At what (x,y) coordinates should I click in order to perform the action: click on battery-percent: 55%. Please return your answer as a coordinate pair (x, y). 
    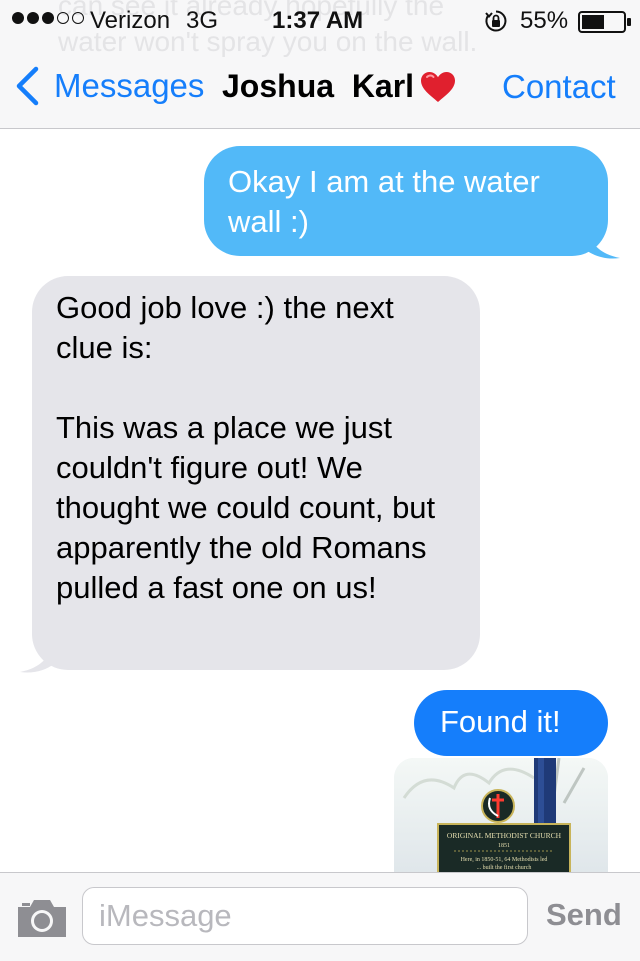
    Looking at the image, I should click on (544, 20).